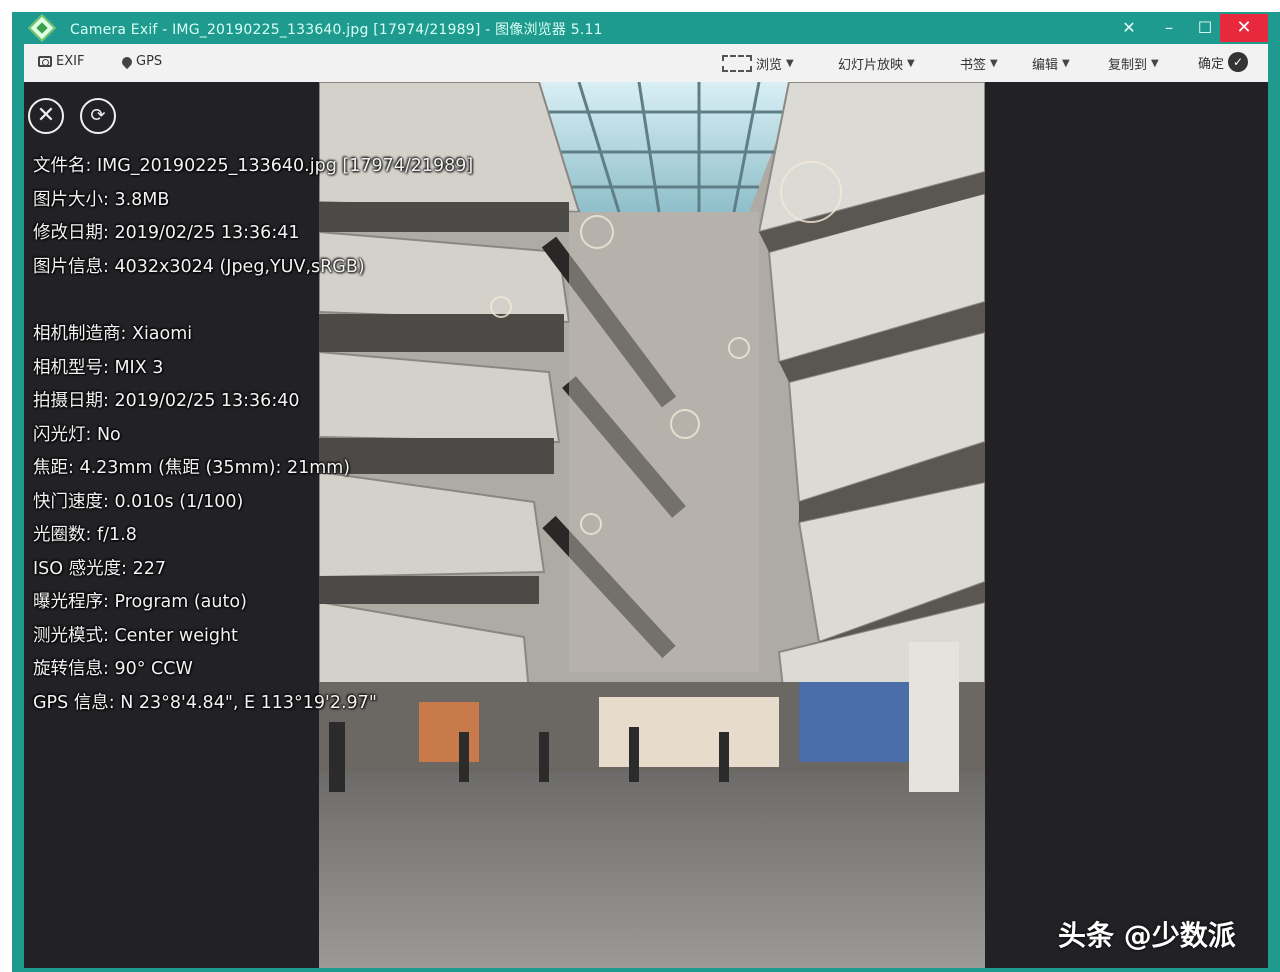  What do you see at coordinates (113, 334) in the screenshot?
I see `exif-camera-make: 相机制造商: Xiaomi` at bounding box center [113, 334].